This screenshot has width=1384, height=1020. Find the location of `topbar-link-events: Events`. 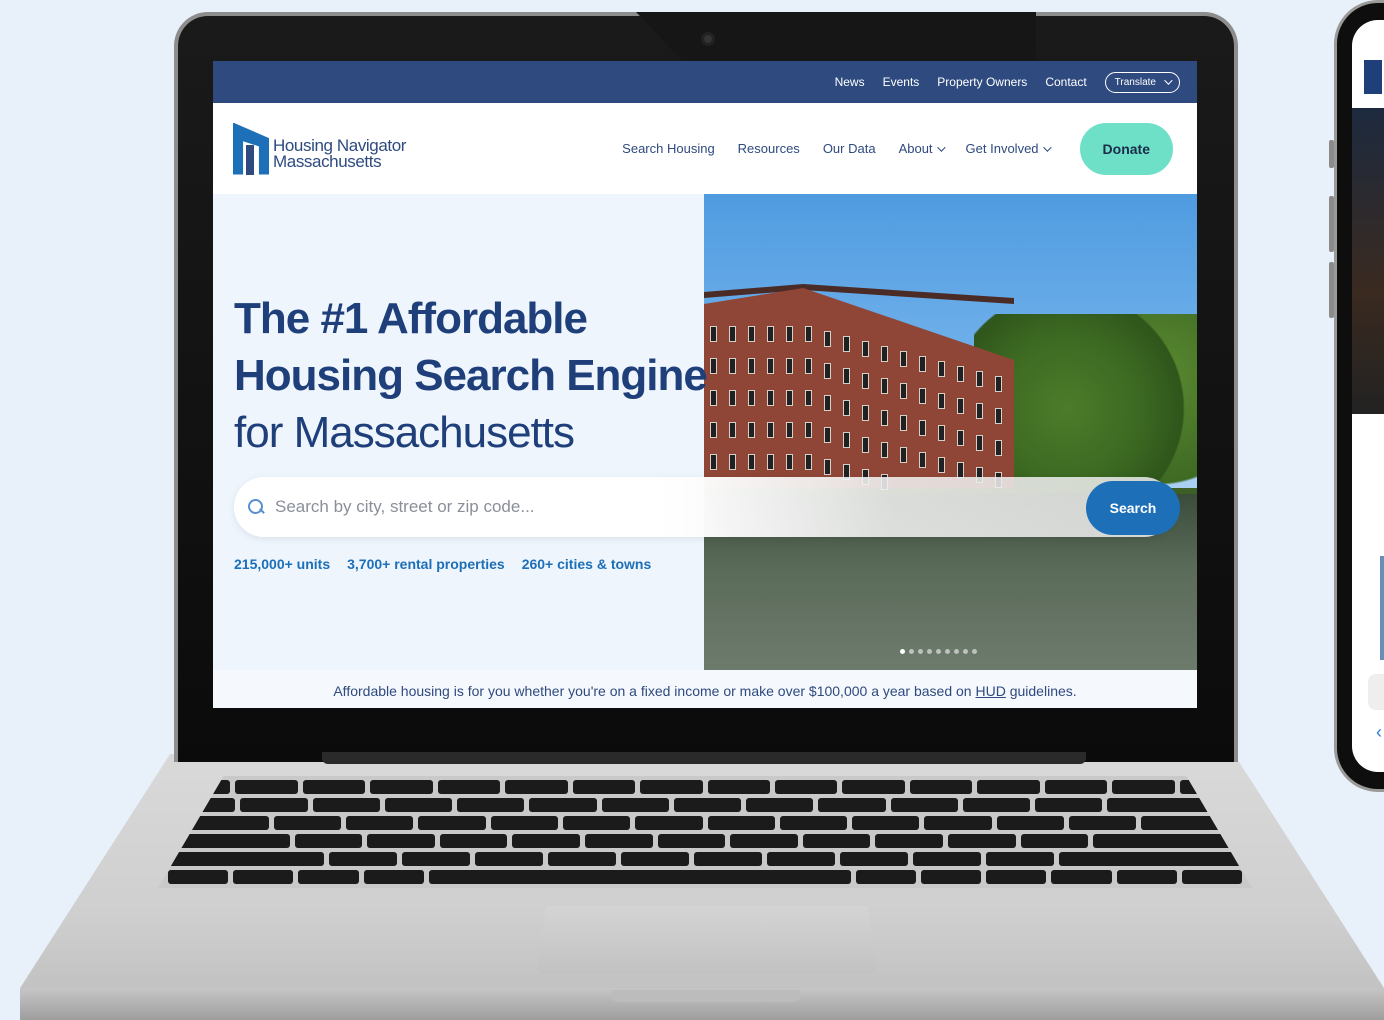

topbar-link-events: Events is located at coordinates (901, 82).